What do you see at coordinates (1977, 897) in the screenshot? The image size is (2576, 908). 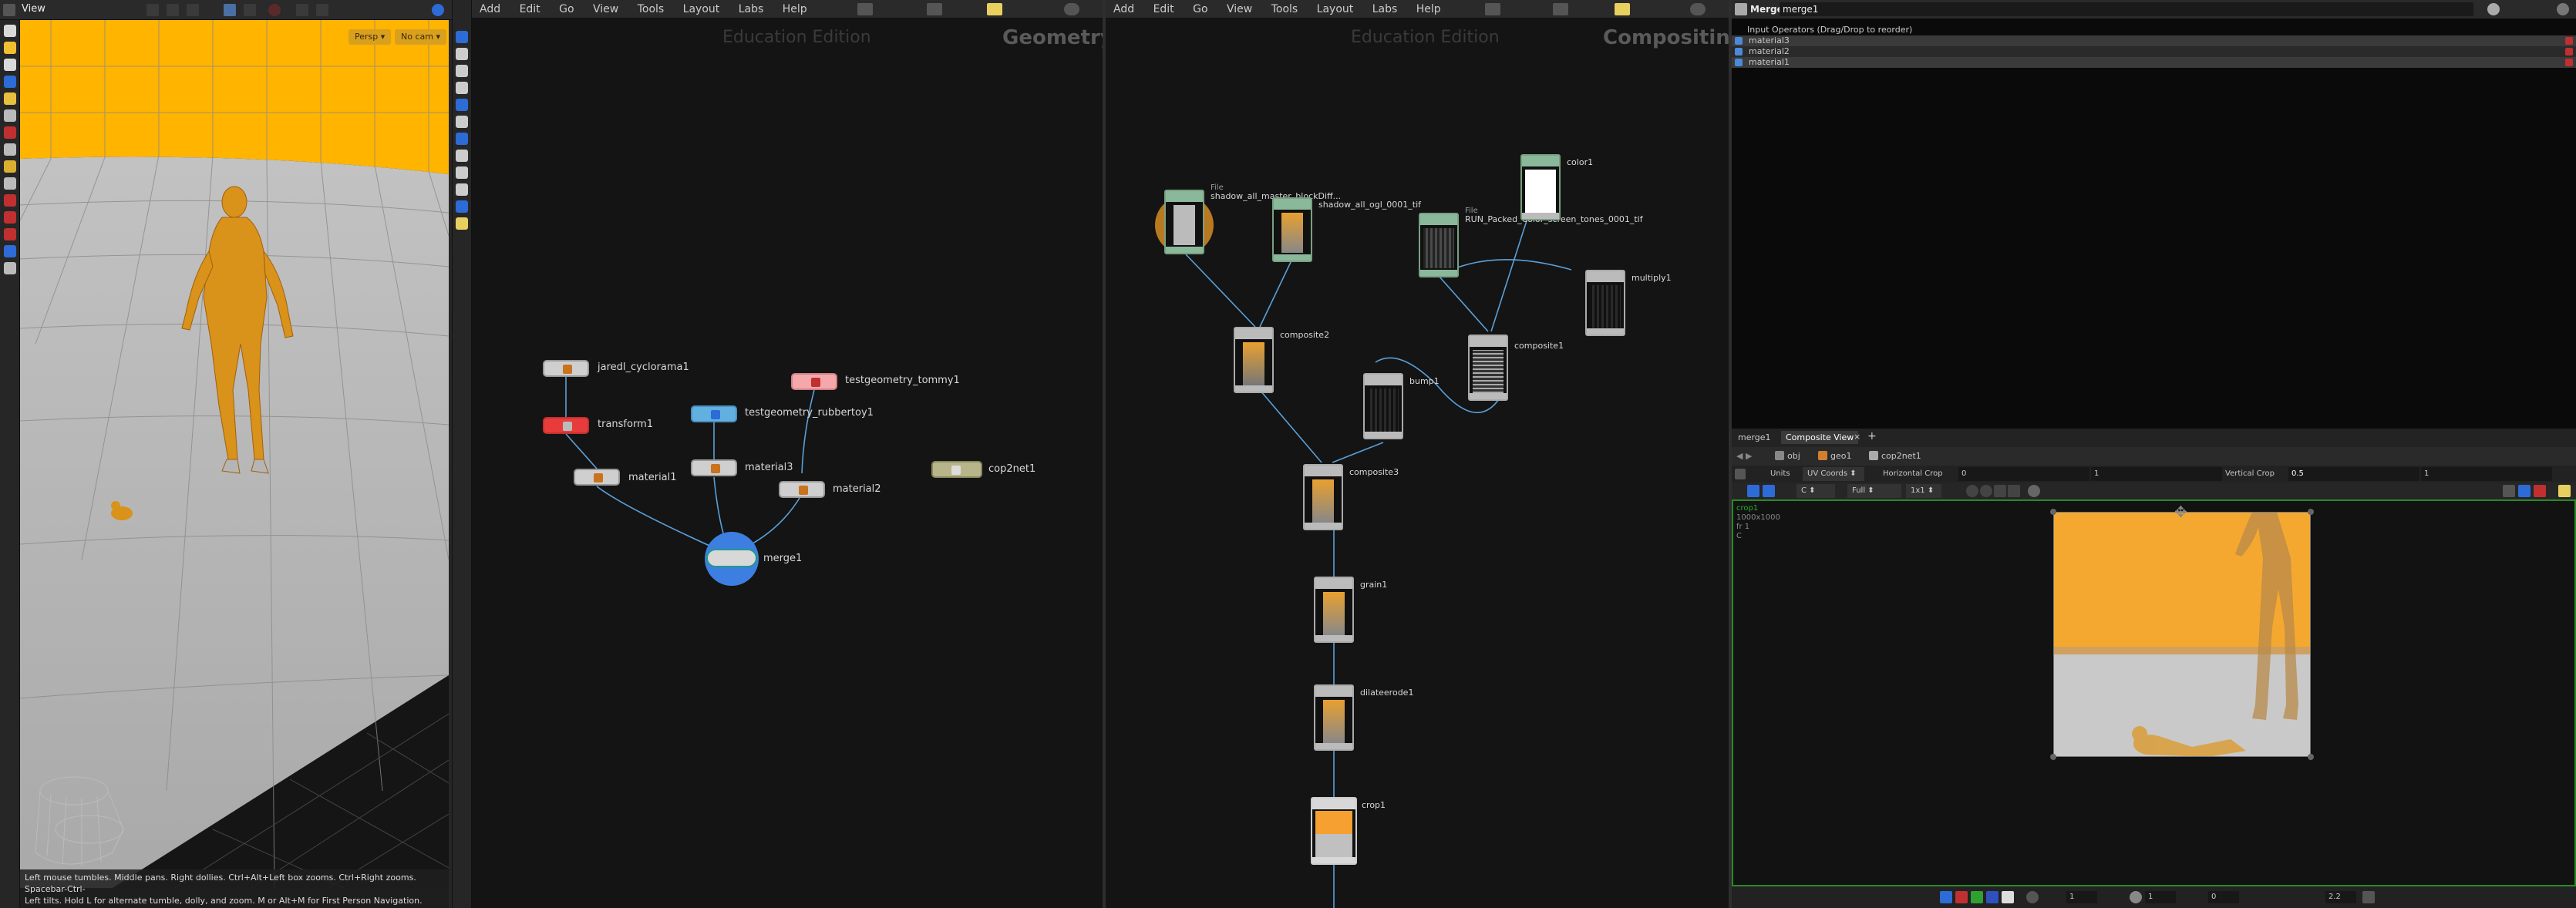 I see `green-channel-icon` at bounding box center [1977, 897].